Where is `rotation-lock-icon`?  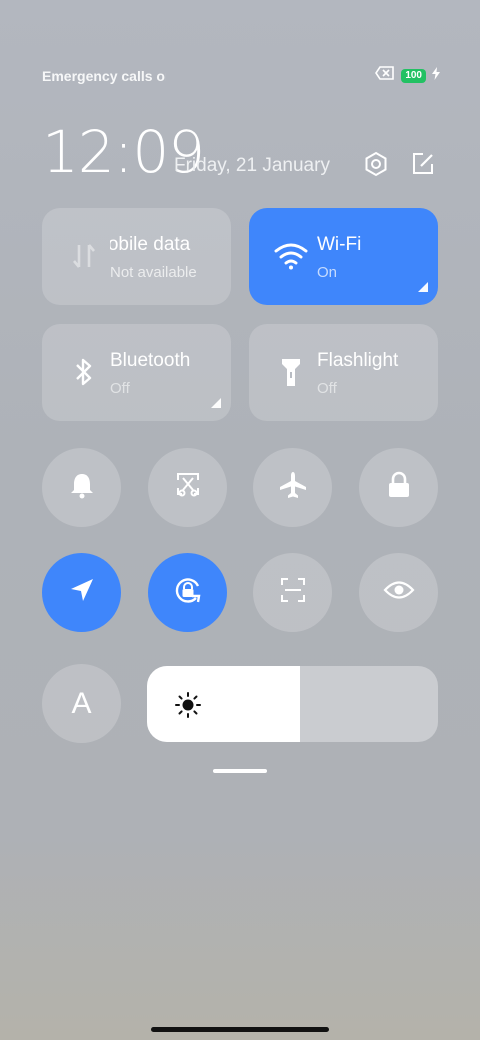 rotation-lock-icon is located at coordinates (188, 592).